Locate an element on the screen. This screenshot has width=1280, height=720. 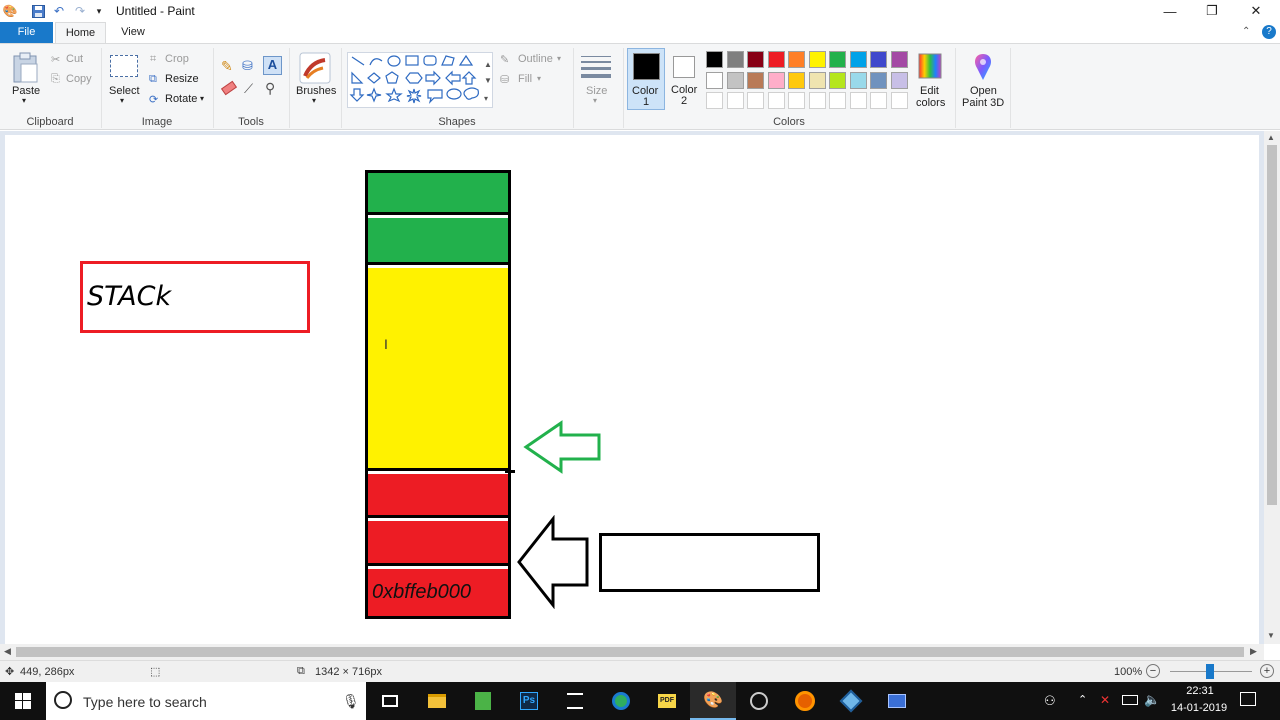
tab-home: Home is located at coordinates (80, 33).